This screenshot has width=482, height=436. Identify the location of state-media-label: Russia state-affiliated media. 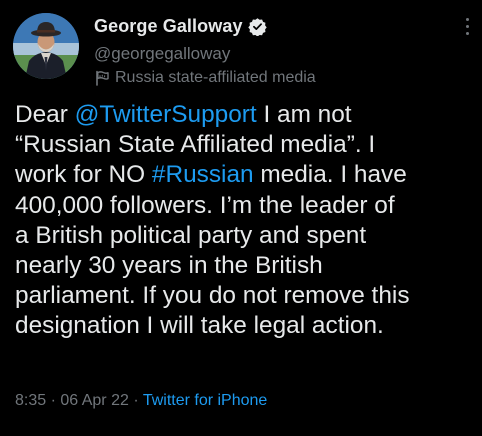
(268, 78).